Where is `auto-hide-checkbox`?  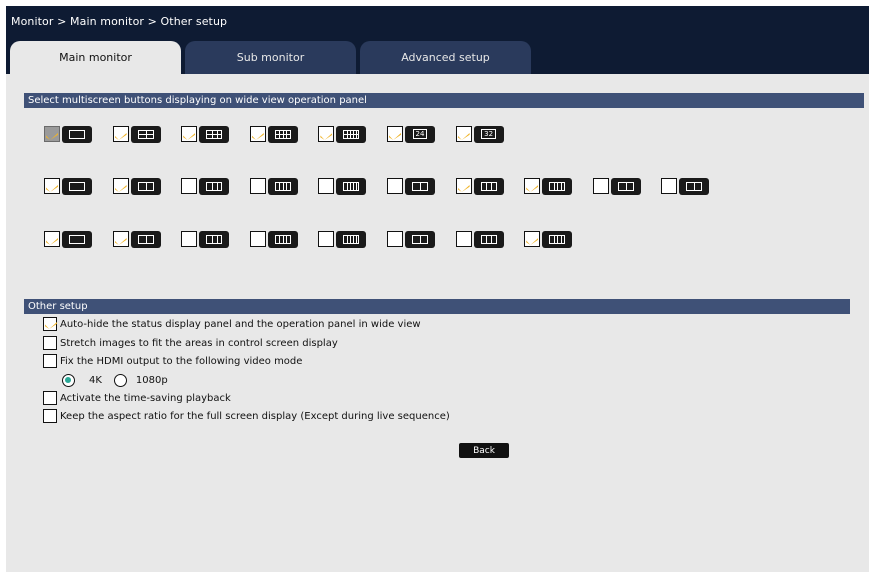
auto-hide-checkbox is located at coordinates (50, 324).